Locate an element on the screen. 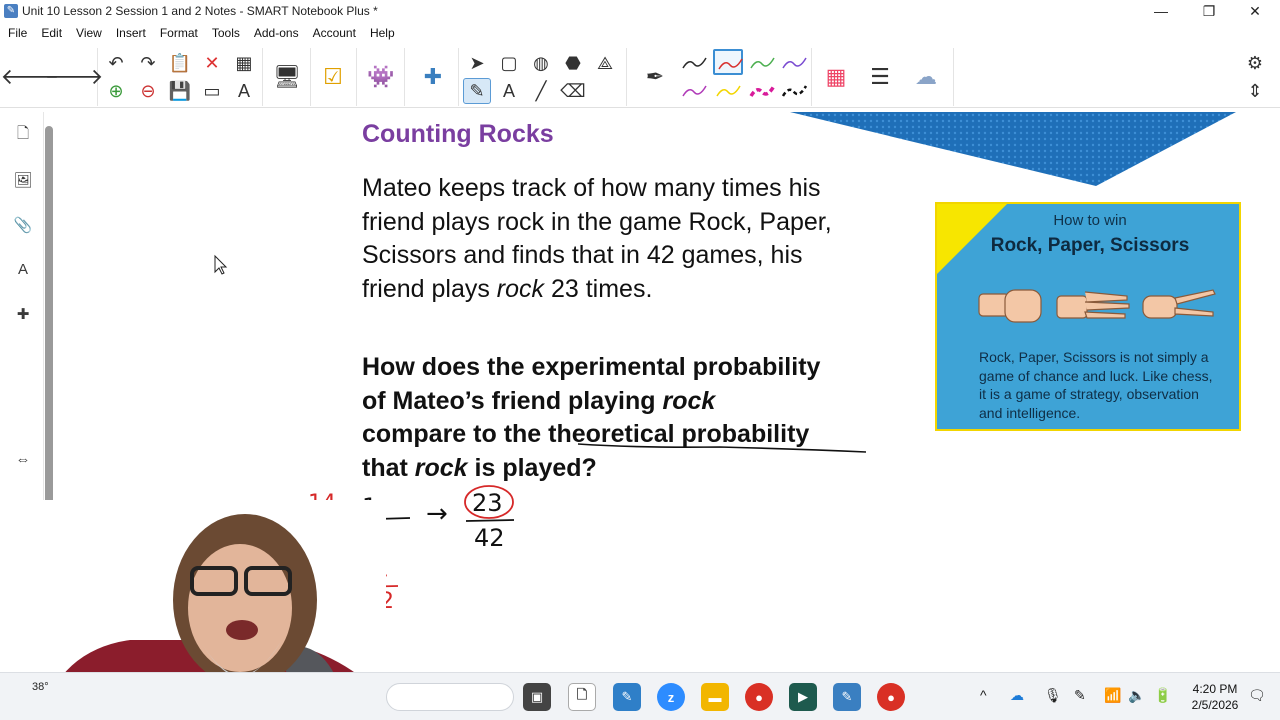 This screenshot has height=720, width=1280. taskbar-search is located at coordinates (450, 697).